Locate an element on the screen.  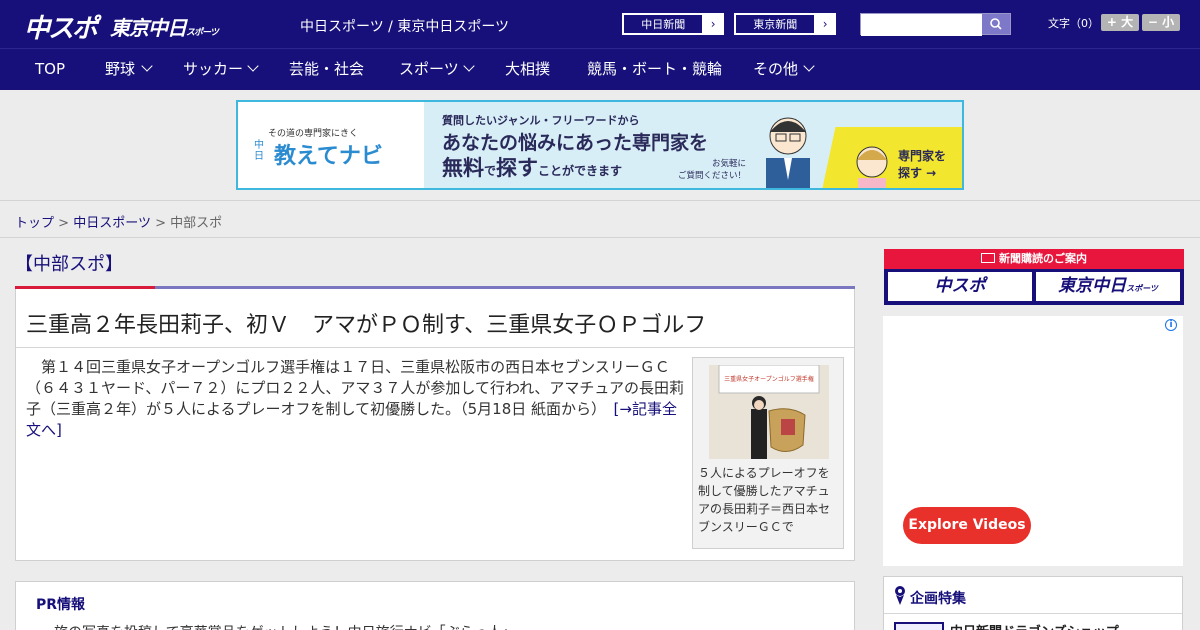
banner-cta-1: 専門家を is located at coordinates (922, 156).